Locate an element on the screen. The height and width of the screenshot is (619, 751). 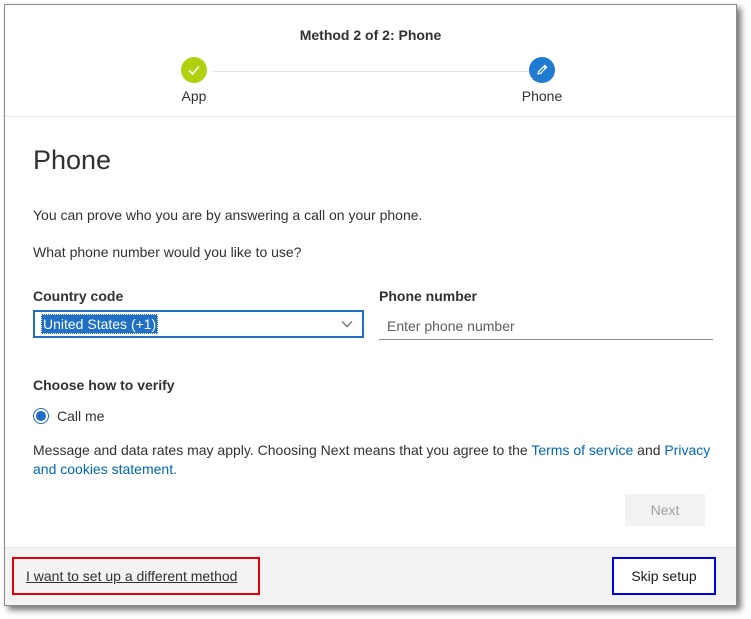
step-app-label: App is located at coordinates (194, 96).